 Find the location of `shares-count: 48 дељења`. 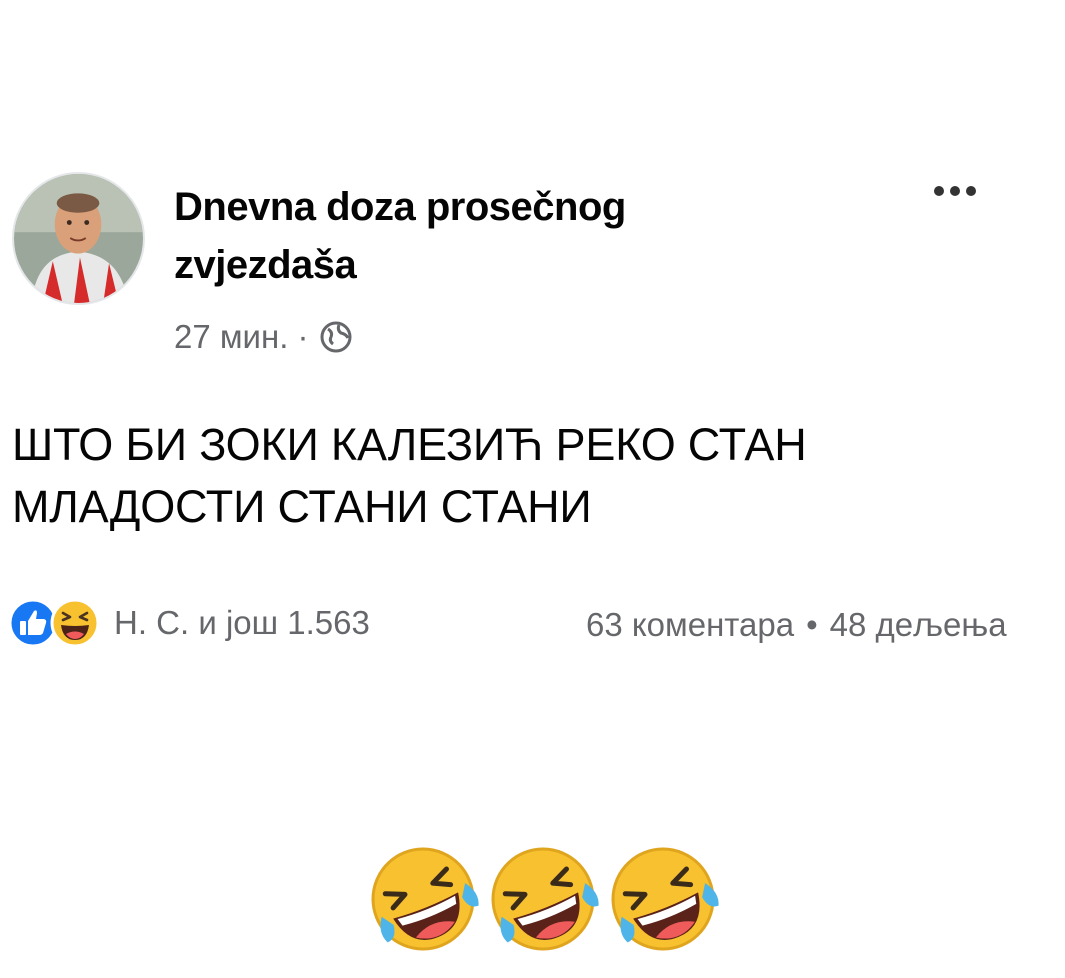

shares-count: 48 дељења is located at coordinates (918, 624).